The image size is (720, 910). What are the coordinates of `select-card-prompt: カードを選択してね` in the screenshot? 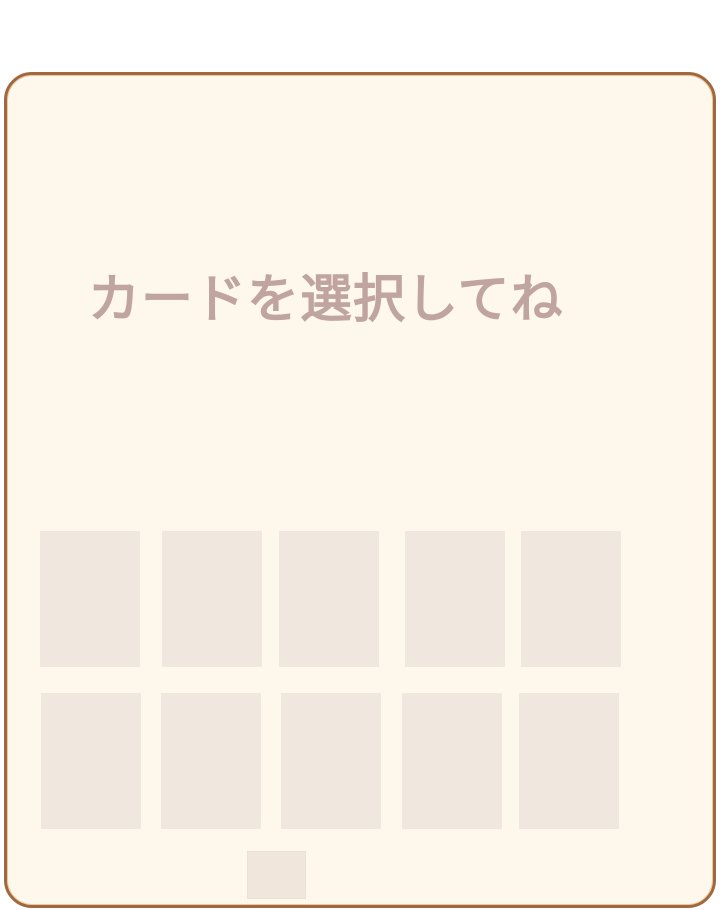 It's located at (326, 300).